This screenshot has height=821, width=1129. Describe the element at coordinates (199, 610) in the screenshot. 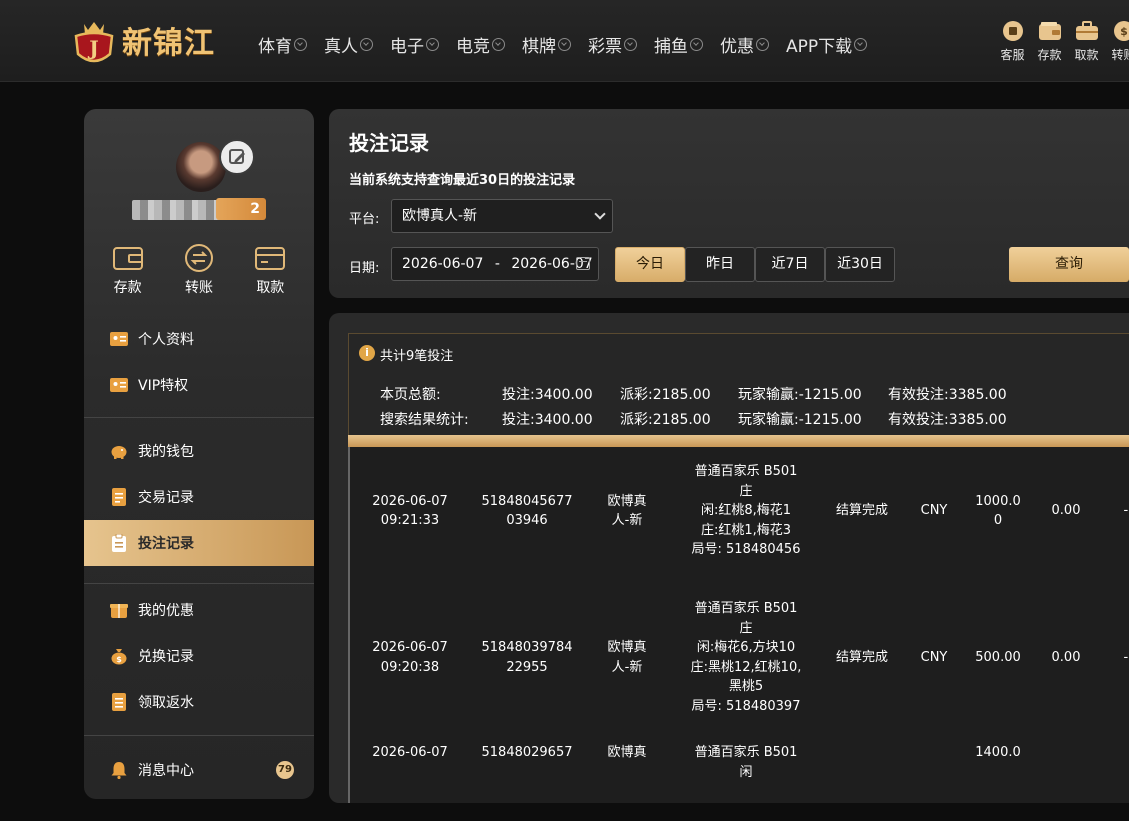

I see `sidebar-item-my-promotions: 我的优惠` at that location.